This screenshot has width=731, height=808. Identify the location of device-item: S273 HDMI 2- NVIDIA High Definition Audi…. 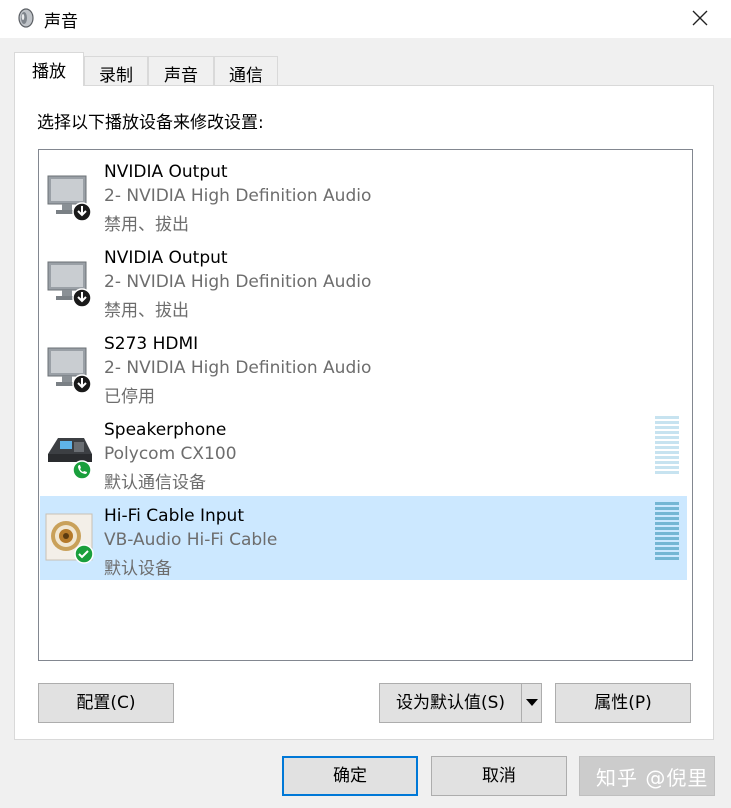
(363, 366).